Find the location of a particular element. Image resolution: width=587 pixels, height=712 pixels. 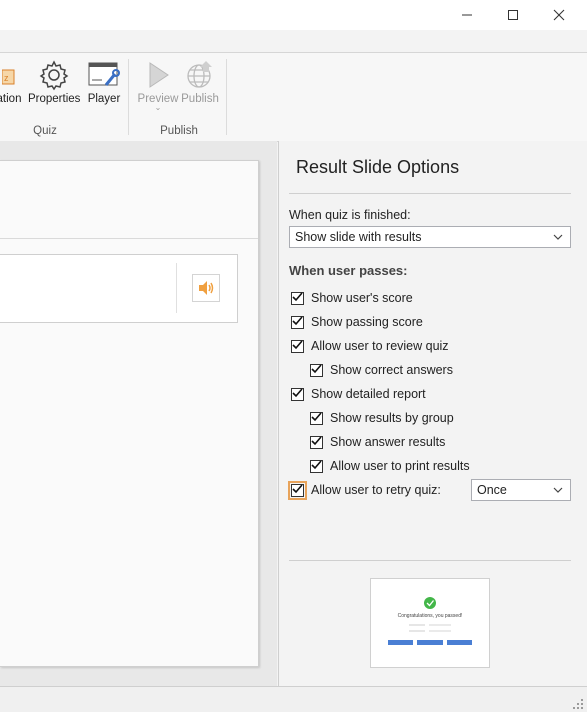

animation-button: z ation is located at coordinates (12, 81).